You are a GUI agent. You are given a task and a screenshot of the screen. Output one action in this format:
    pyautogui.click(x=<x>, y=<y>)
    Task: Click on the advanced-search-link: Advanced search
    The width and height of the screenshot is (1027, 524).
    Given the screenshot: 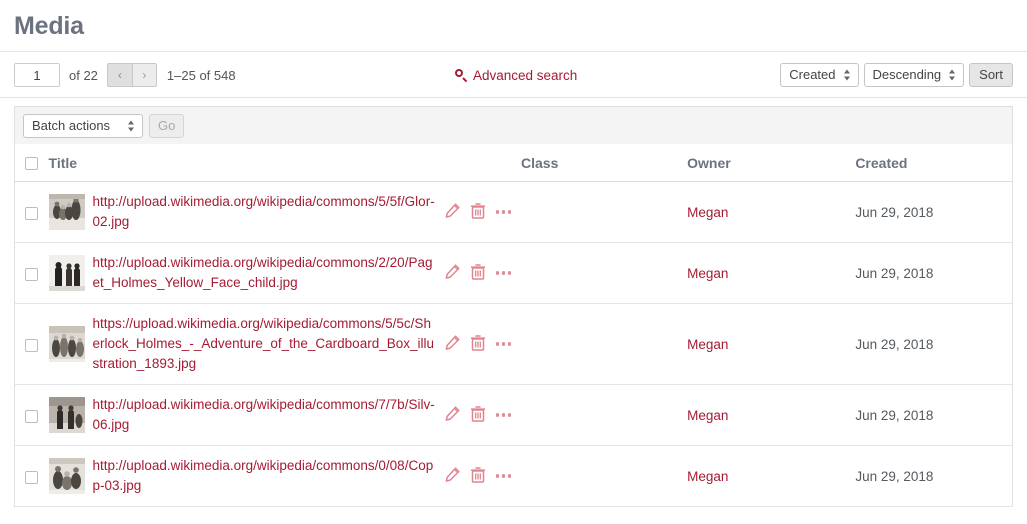 What is the action you would take?
    pyautogui.click(x=516, y=75)
    